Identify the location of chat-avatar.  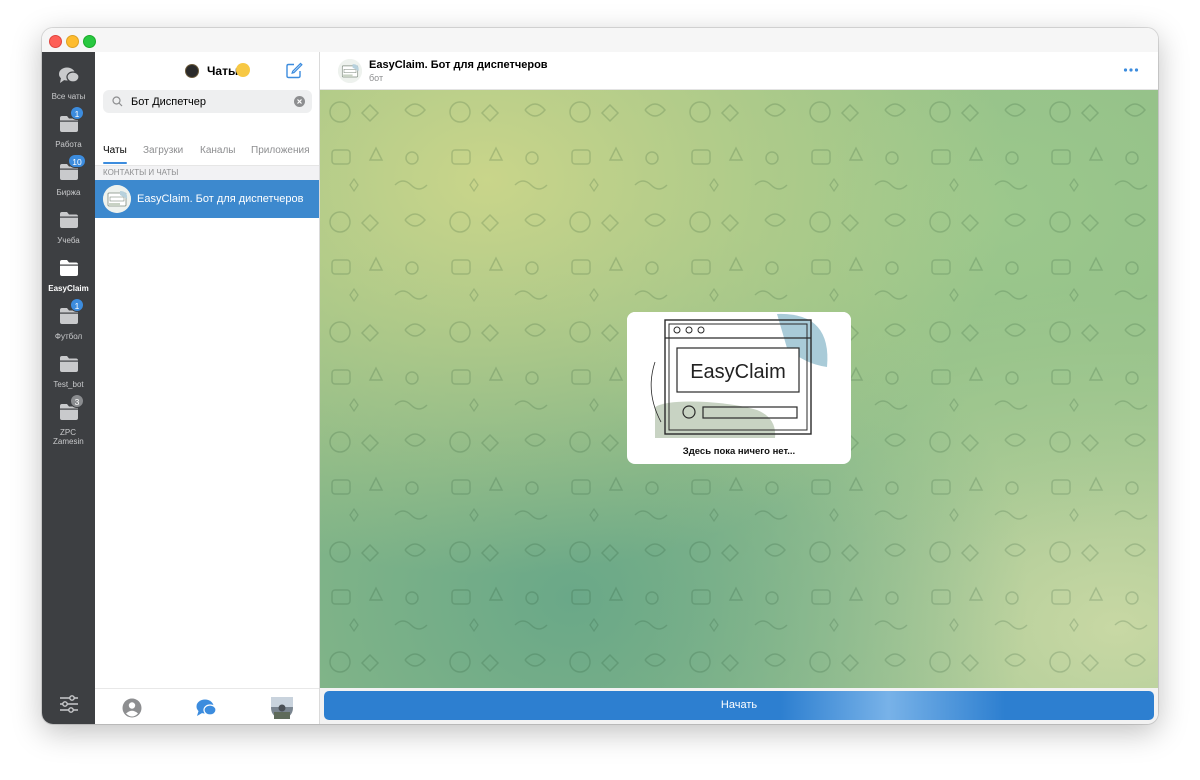
(350, 71).